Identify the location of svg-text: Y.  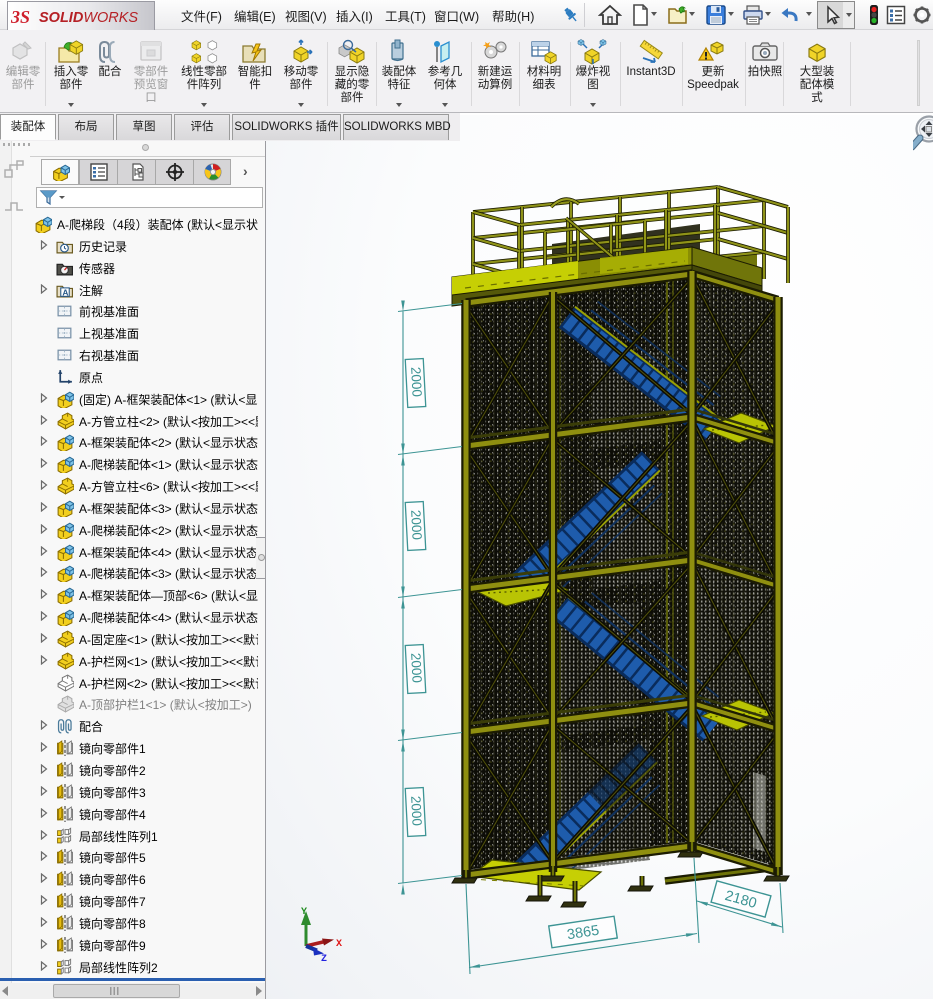
(304, 912).